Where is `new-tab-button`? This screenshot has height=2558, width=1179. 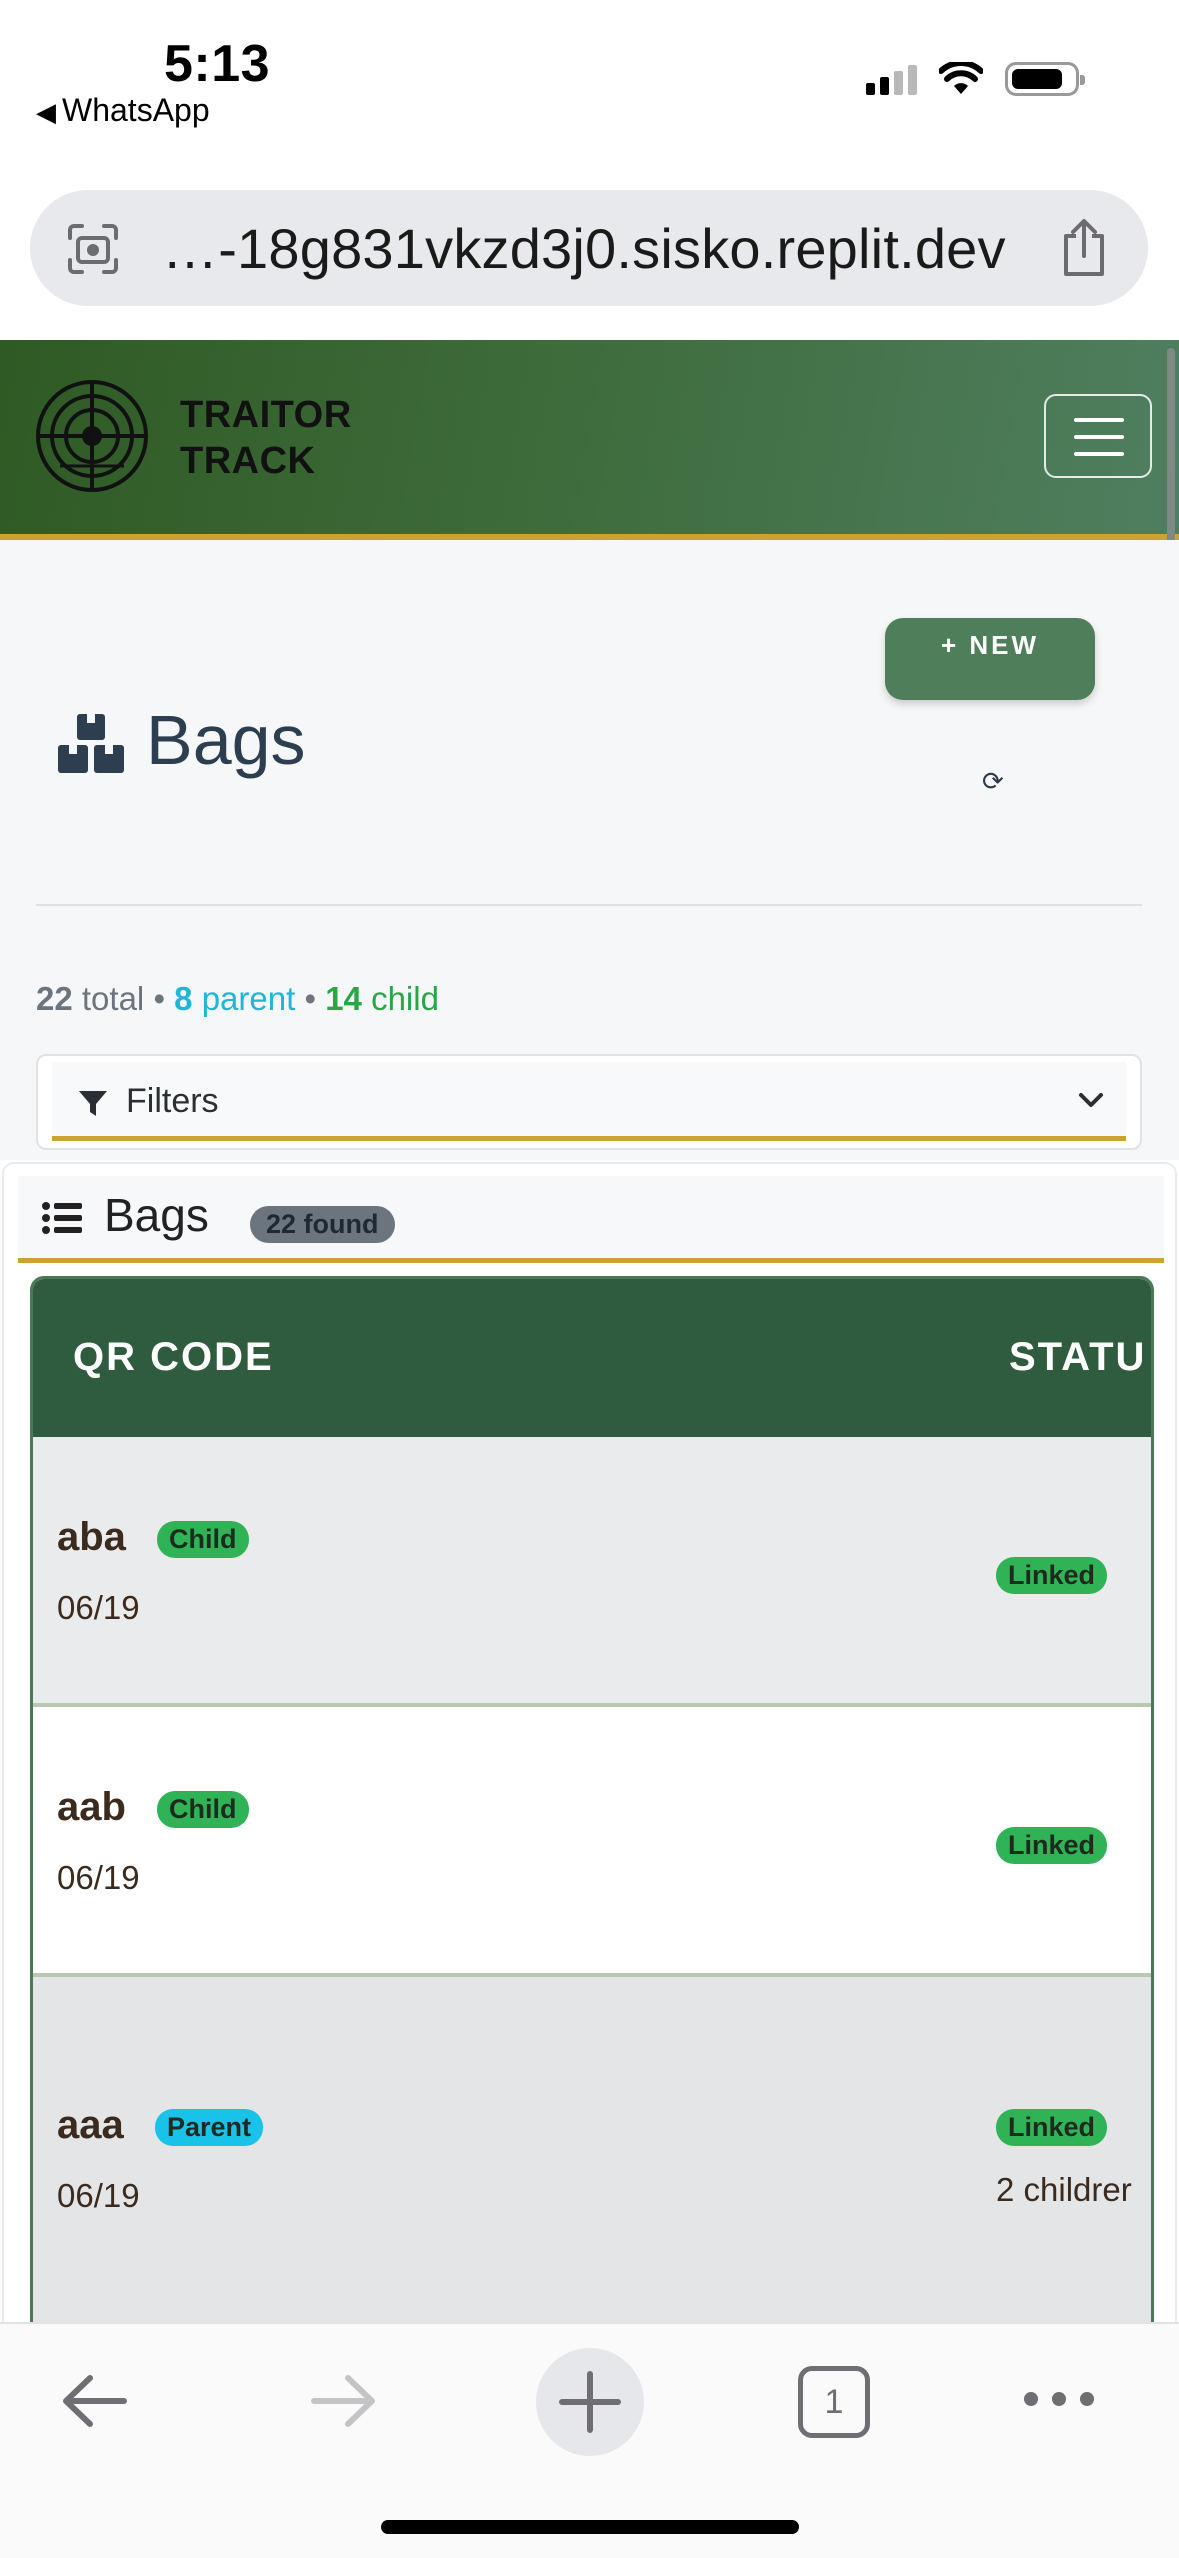 new-tab-button is located at coordinates (590, 2402).